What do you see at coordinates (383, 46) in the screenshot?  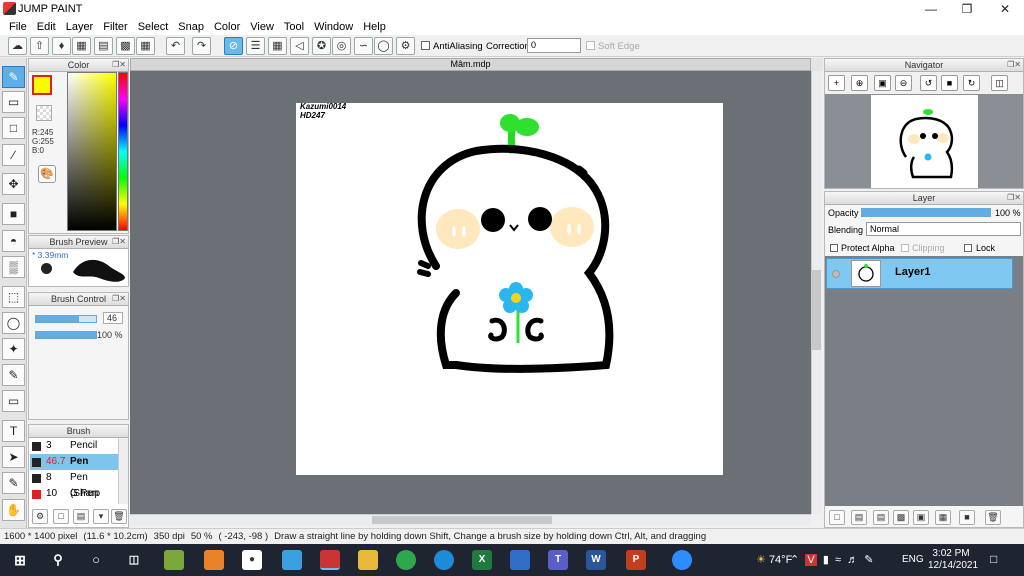 I see `ellipse-snap-icon: ◯` at bounding box center [383, 46].